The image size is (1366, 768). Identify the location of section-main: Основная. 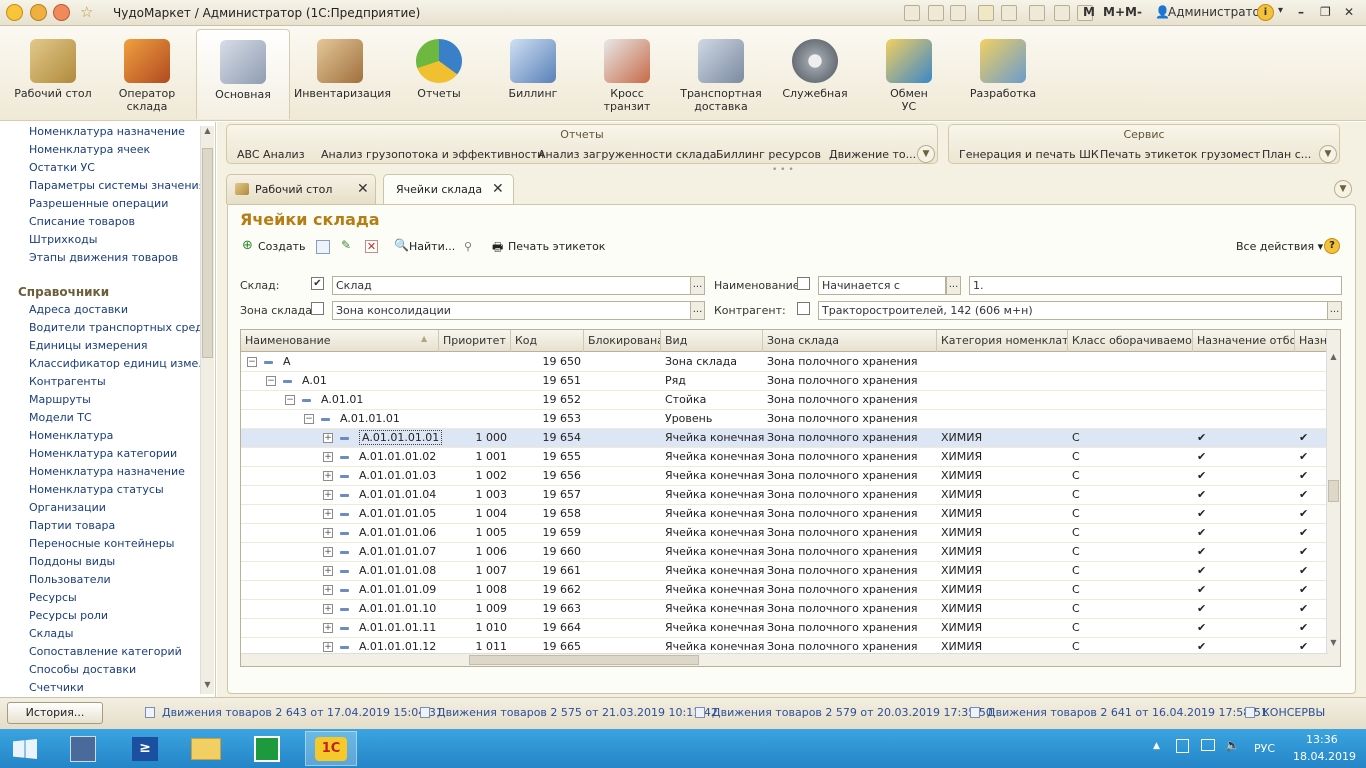
(243, 74).